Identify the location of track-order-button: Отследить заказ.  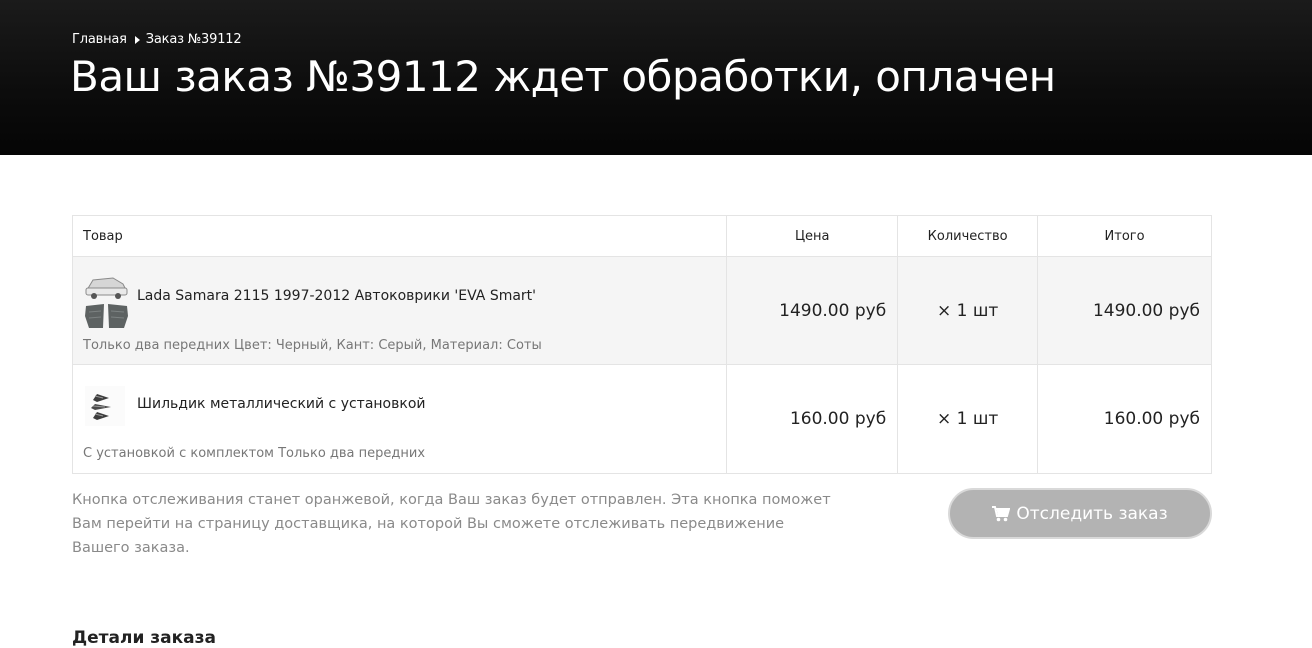
(1080, 513).